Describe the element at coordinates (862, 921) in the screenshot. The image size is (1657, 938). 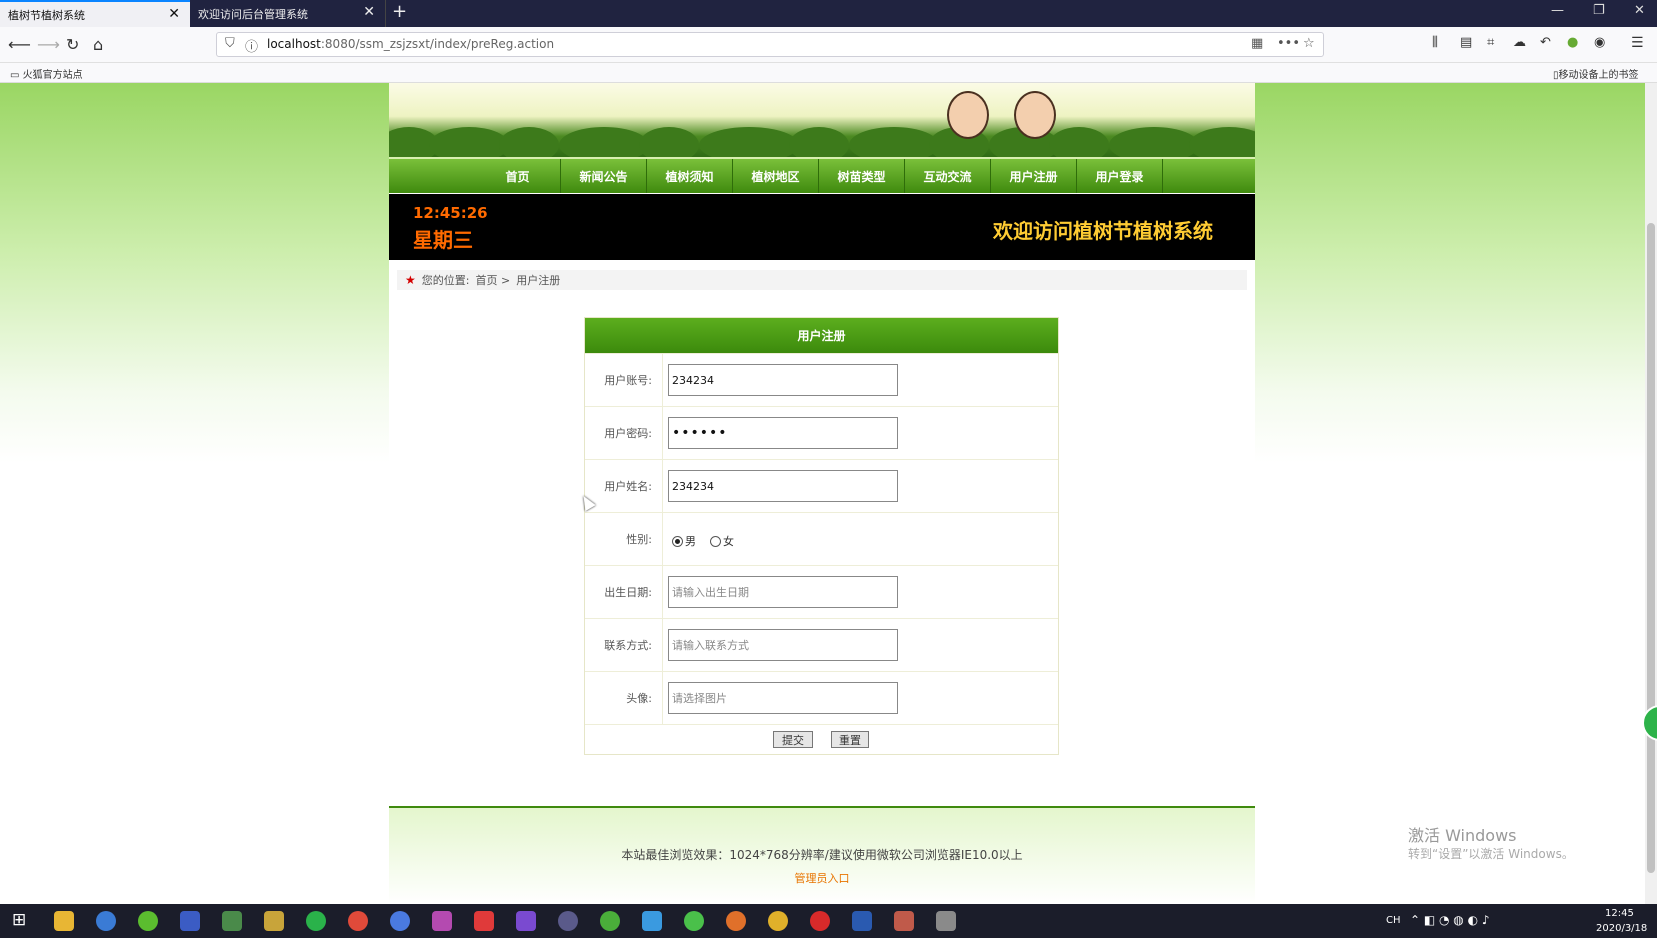
I see `word-icon` at that location.